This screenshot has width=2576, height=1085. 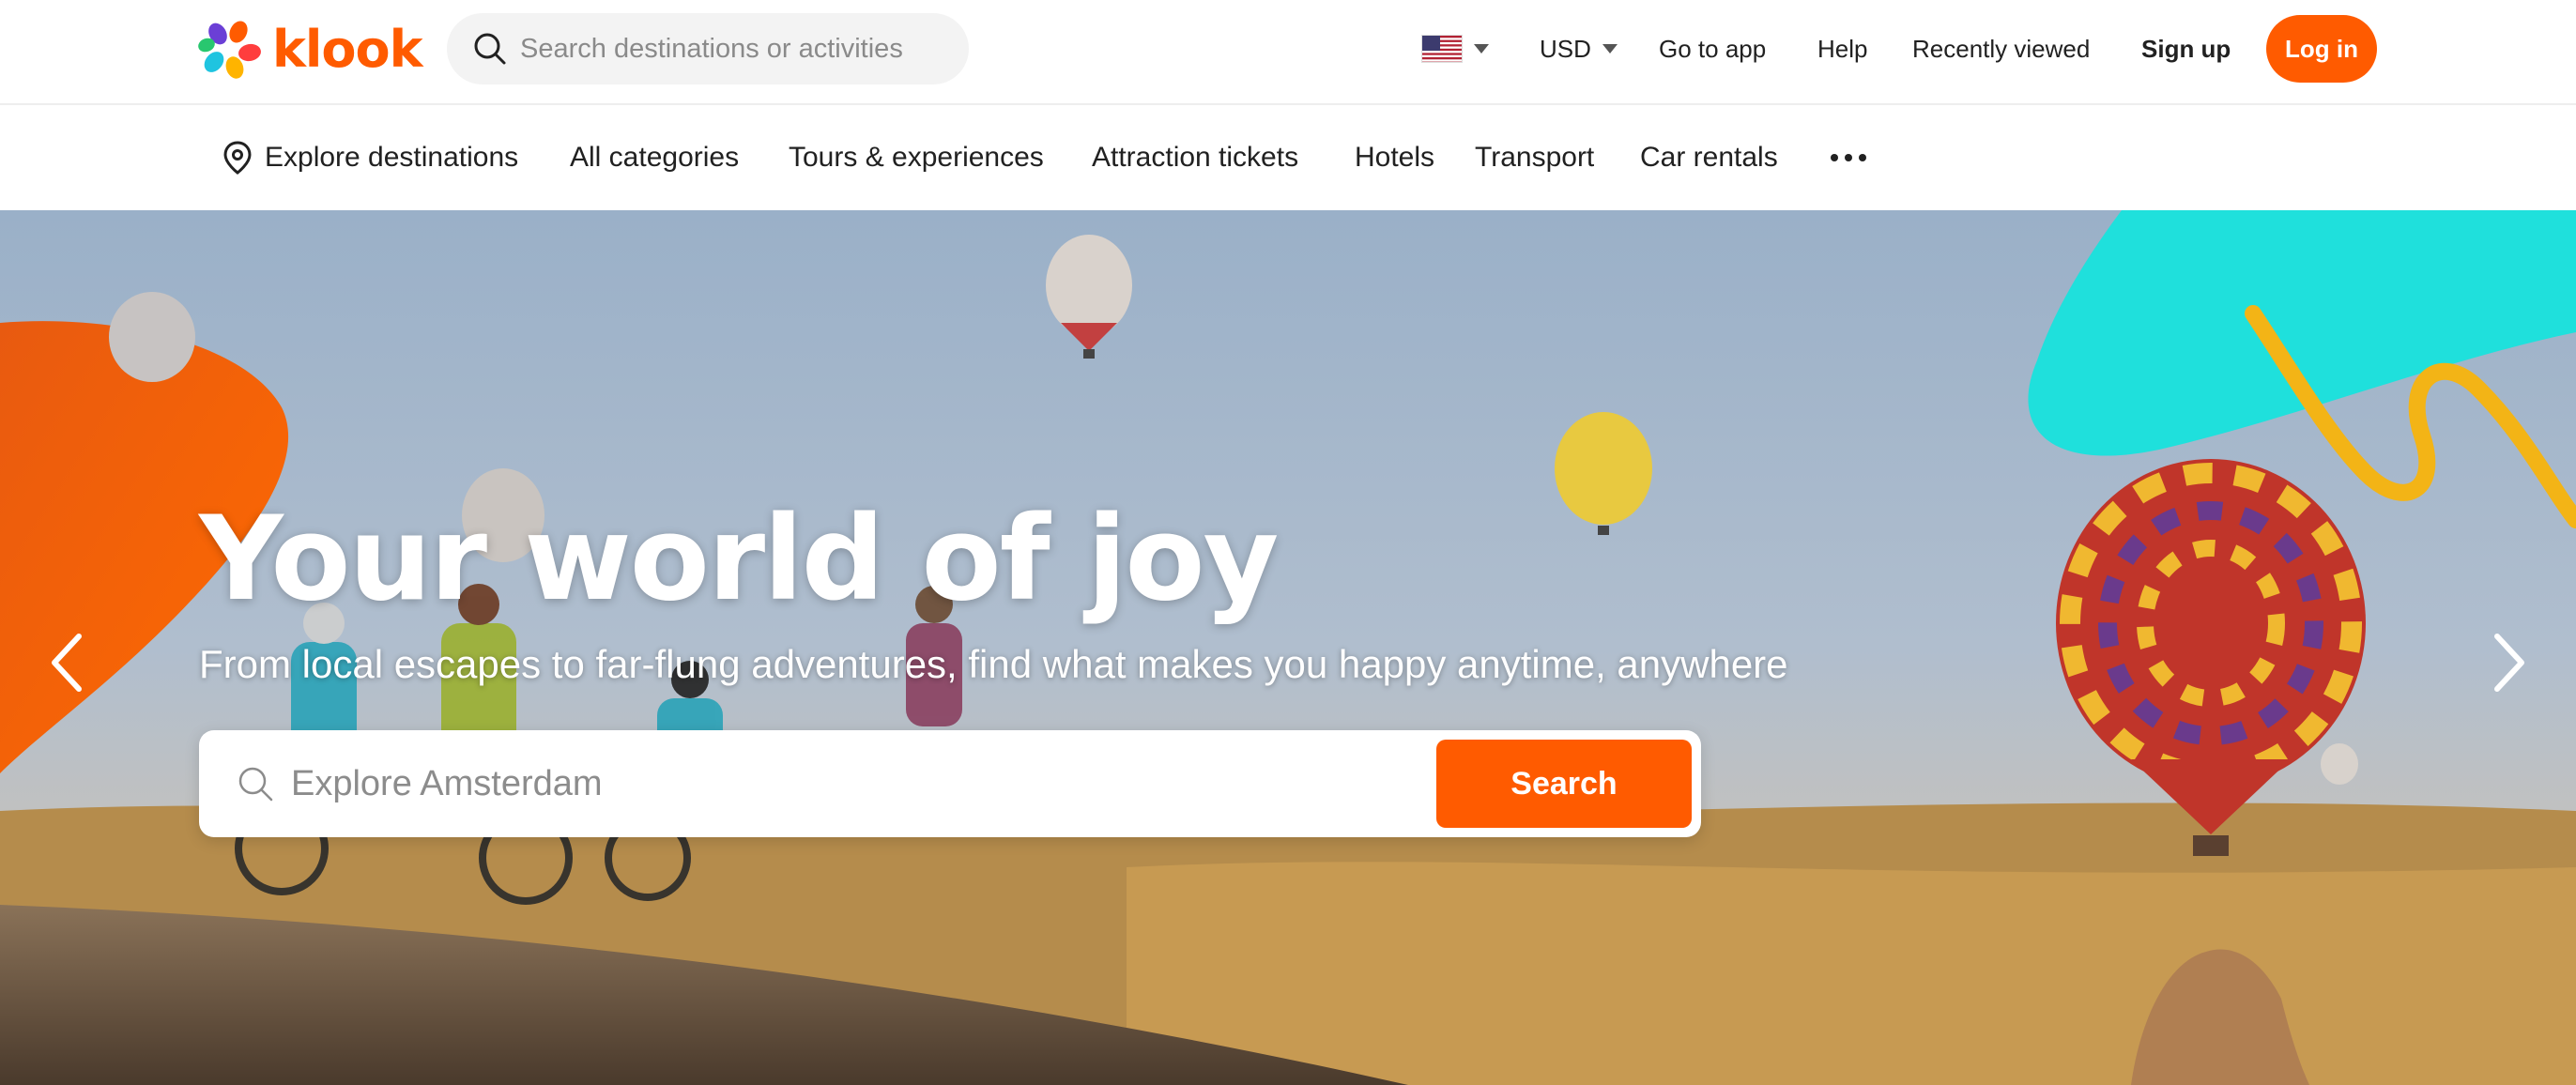 I want to click on location-pin-icon, so click(x=238, y=158).